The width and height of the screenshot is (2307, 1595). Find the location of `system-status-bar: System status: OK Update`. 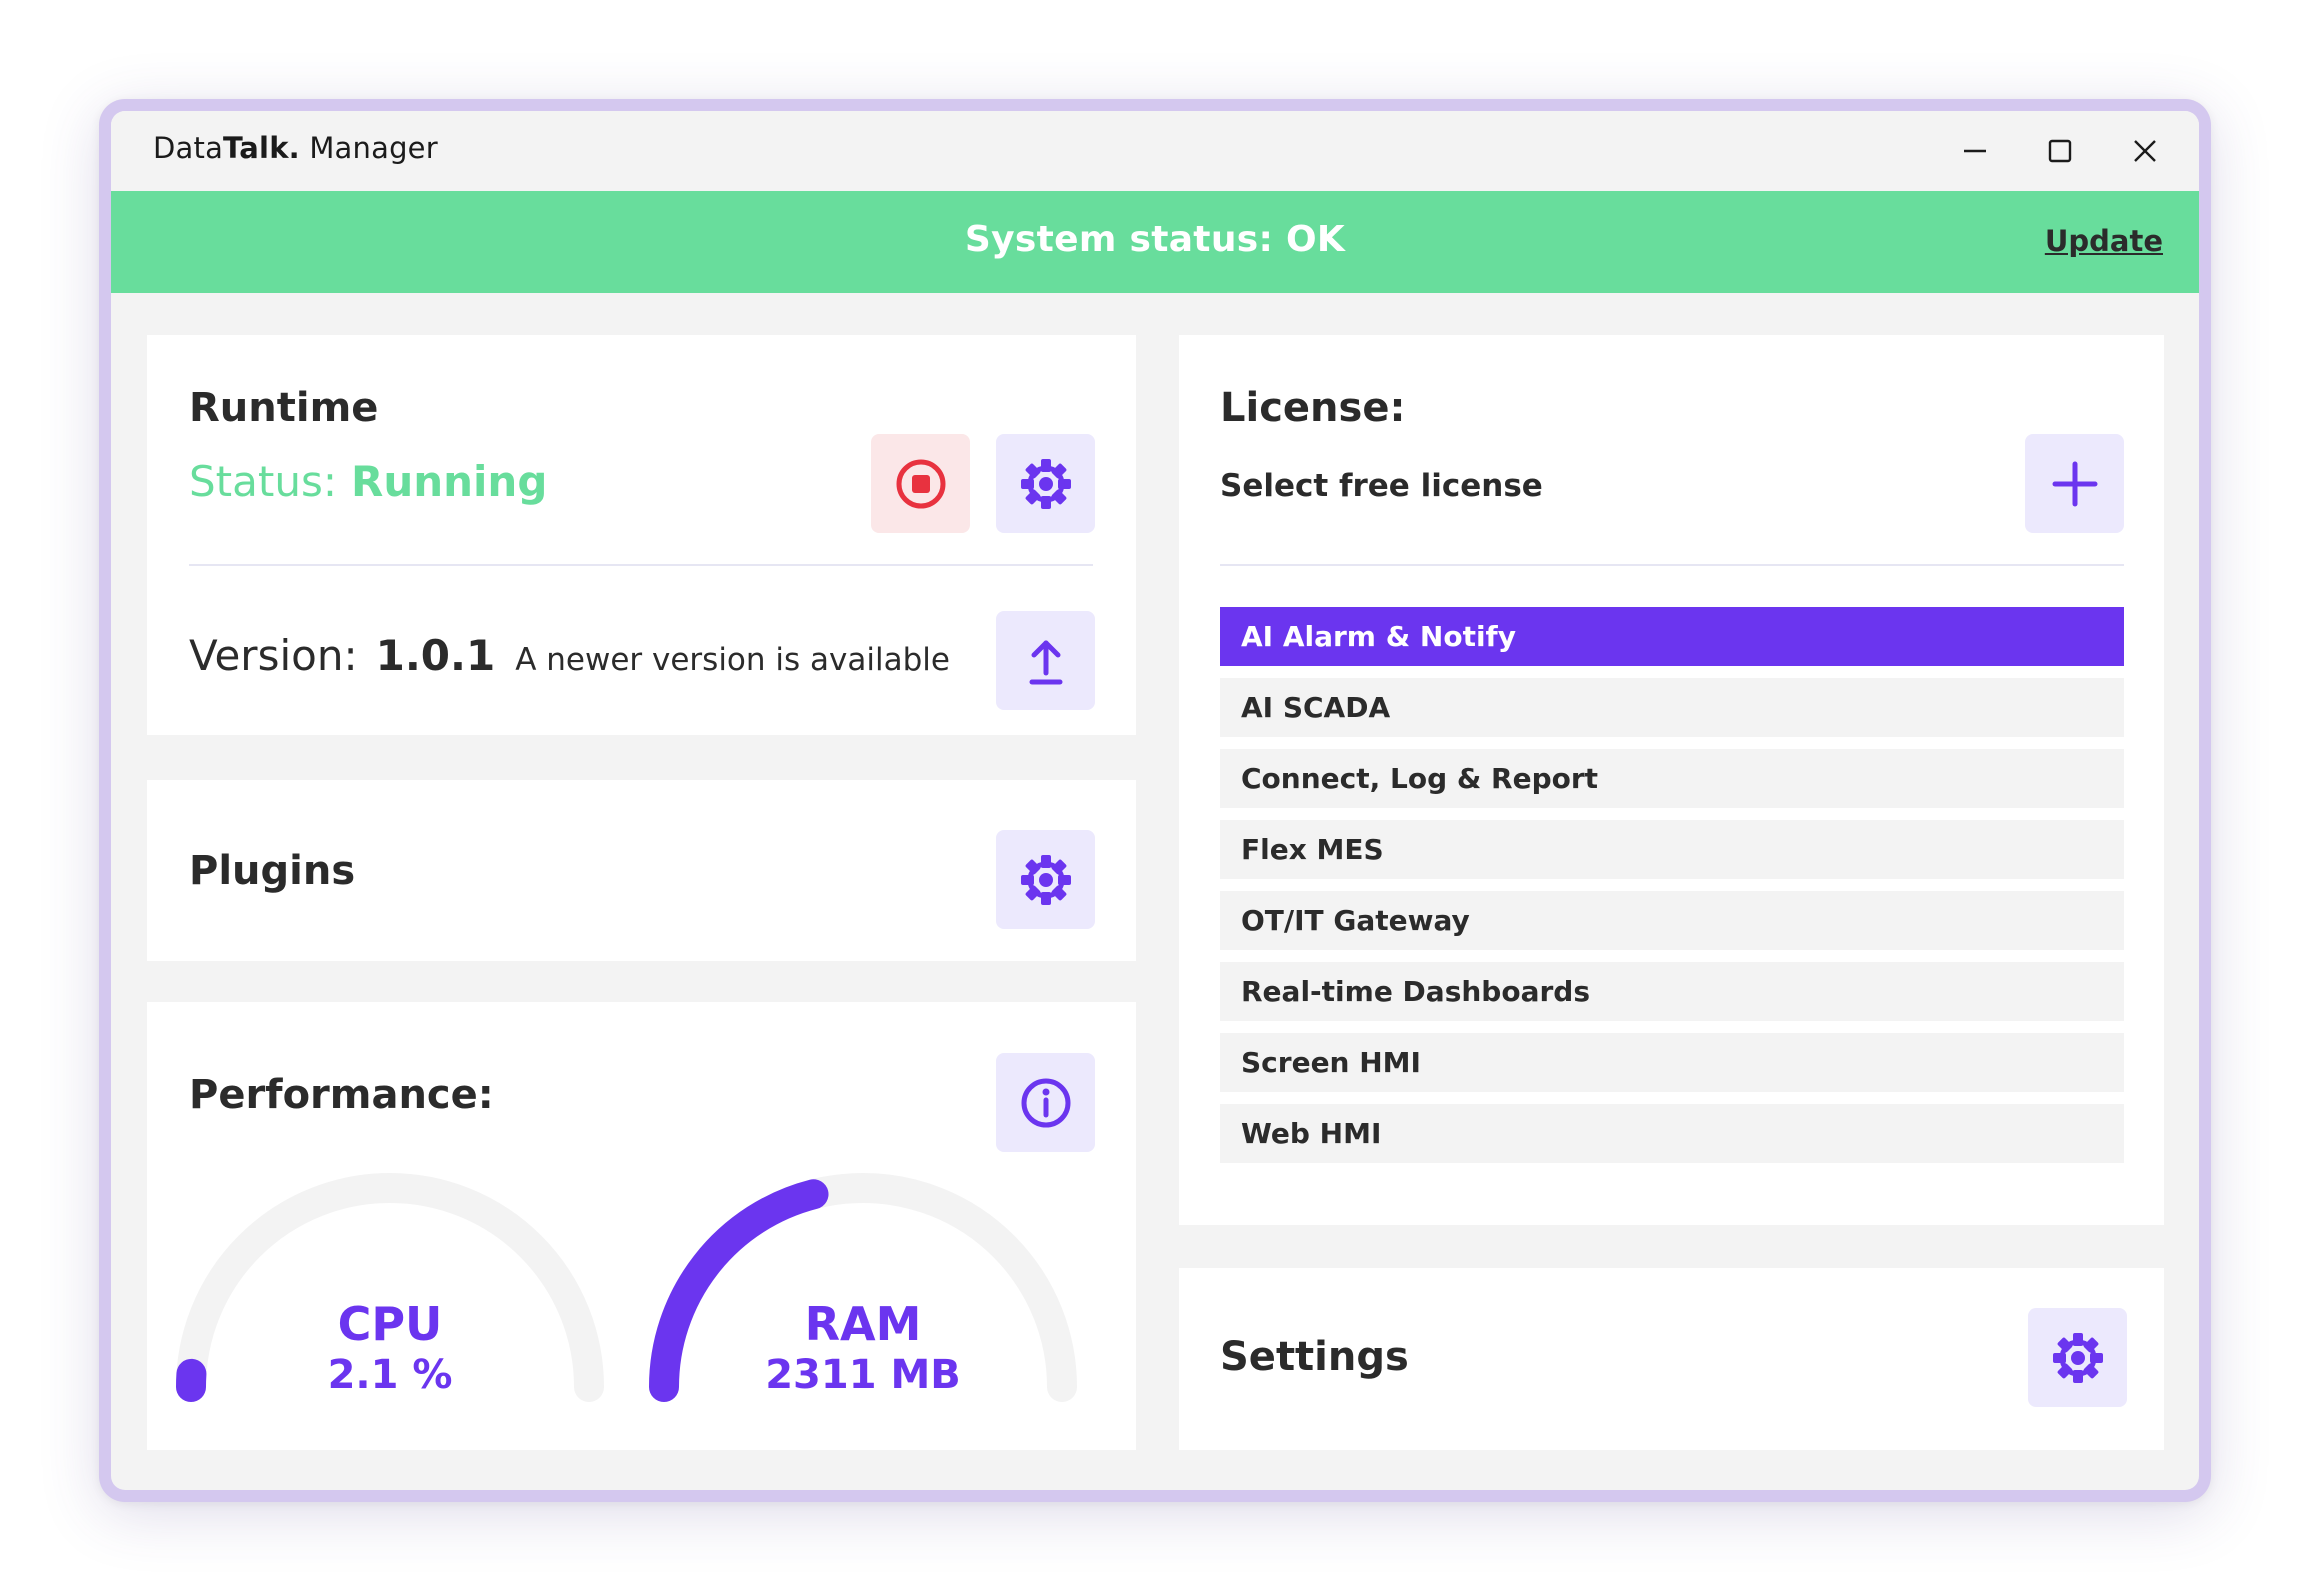

system-status-bar: System status: OK Update is located at coordinates (1155, 242).